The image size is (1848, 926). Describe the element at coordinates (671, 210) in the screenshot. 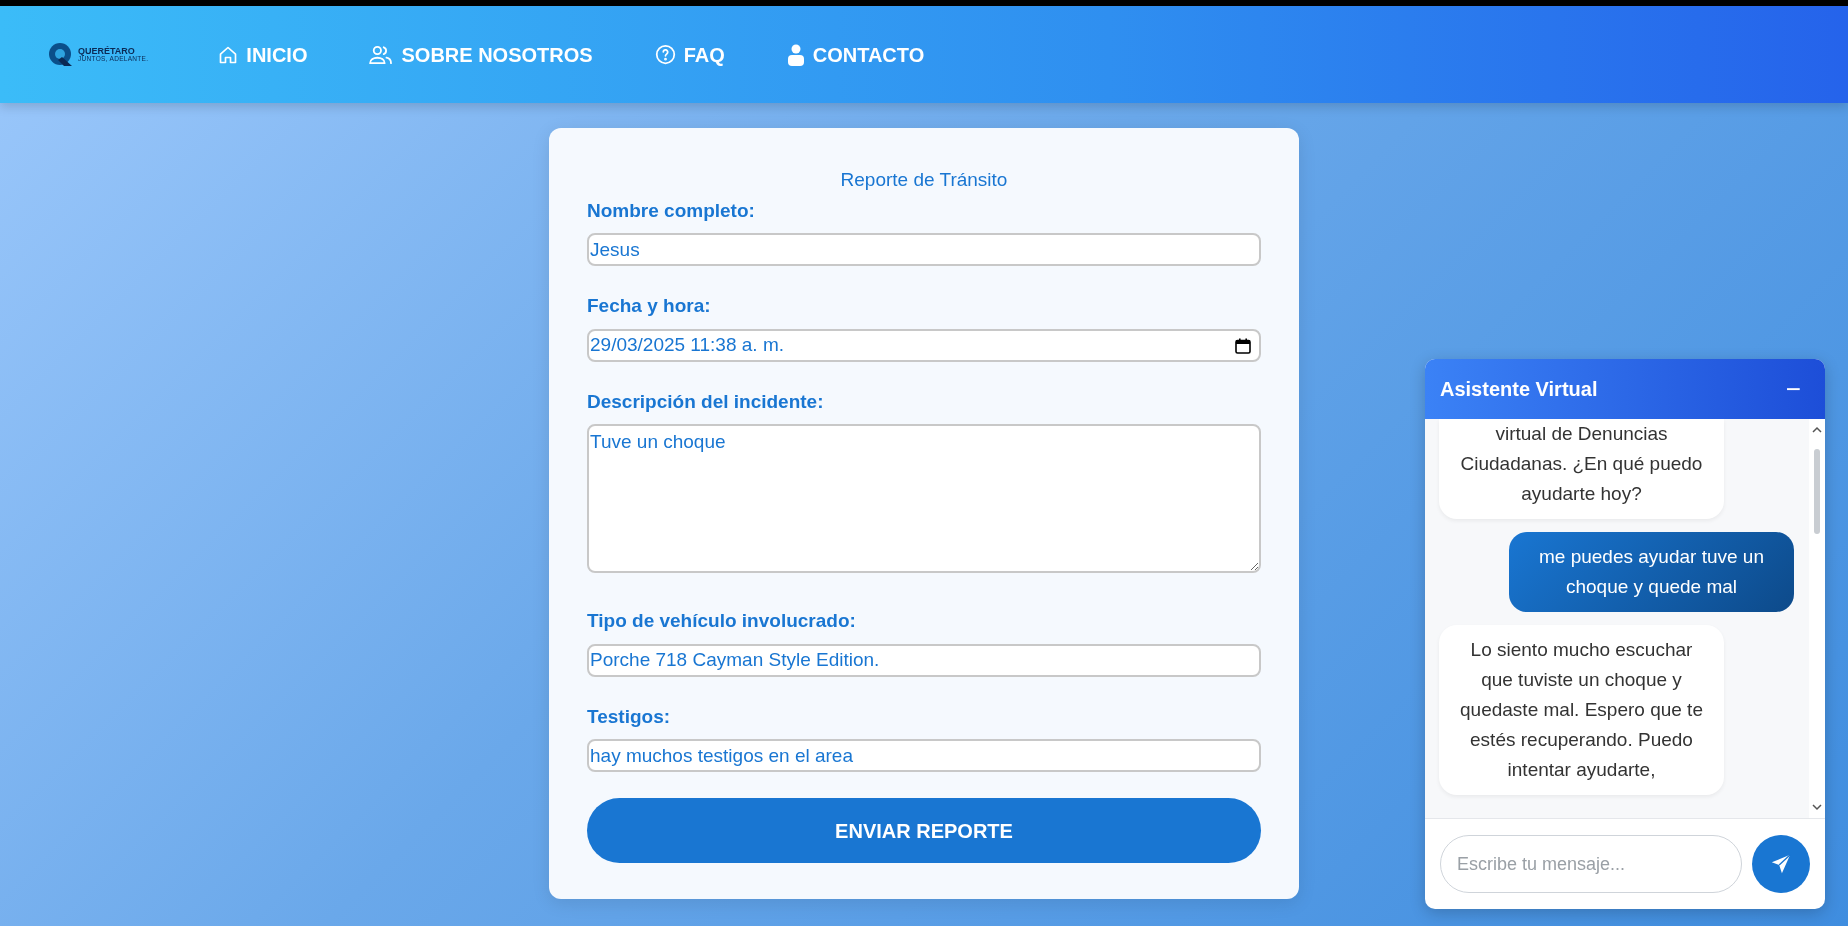

I see `field-label: Nombre completo:` at that location.